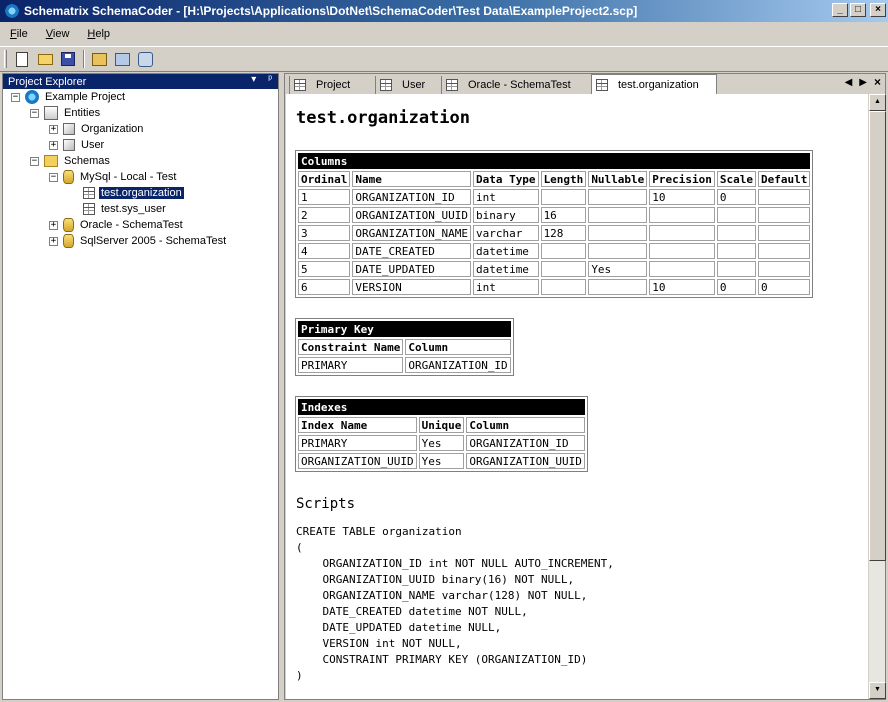 This screenshot has height=702, width=888. I want to click on tree-node-project: − Example Project, so click(69, 97).